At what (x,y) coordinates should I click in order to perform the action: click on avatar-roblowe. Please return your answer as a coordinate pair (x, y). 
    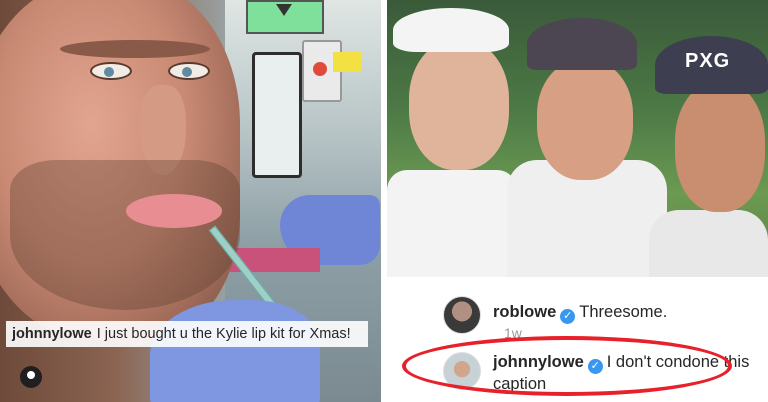
    Looking at the image, I should click on (462, 315).